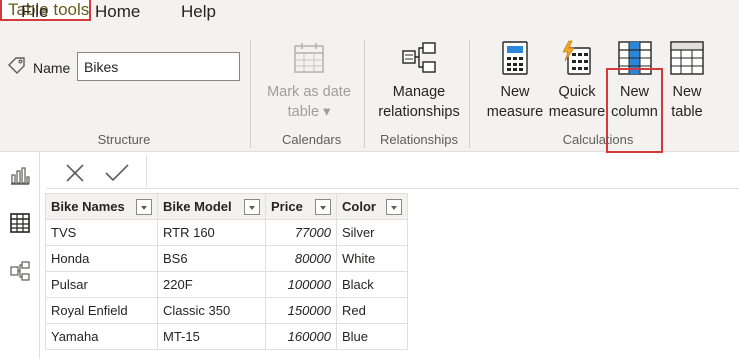 This screenshot has height=359, width=739. What do you see at coordinates (598, 139) in the screenshot?
I see `group-label-calculations: Calculations` at bounding box center [598, 139].